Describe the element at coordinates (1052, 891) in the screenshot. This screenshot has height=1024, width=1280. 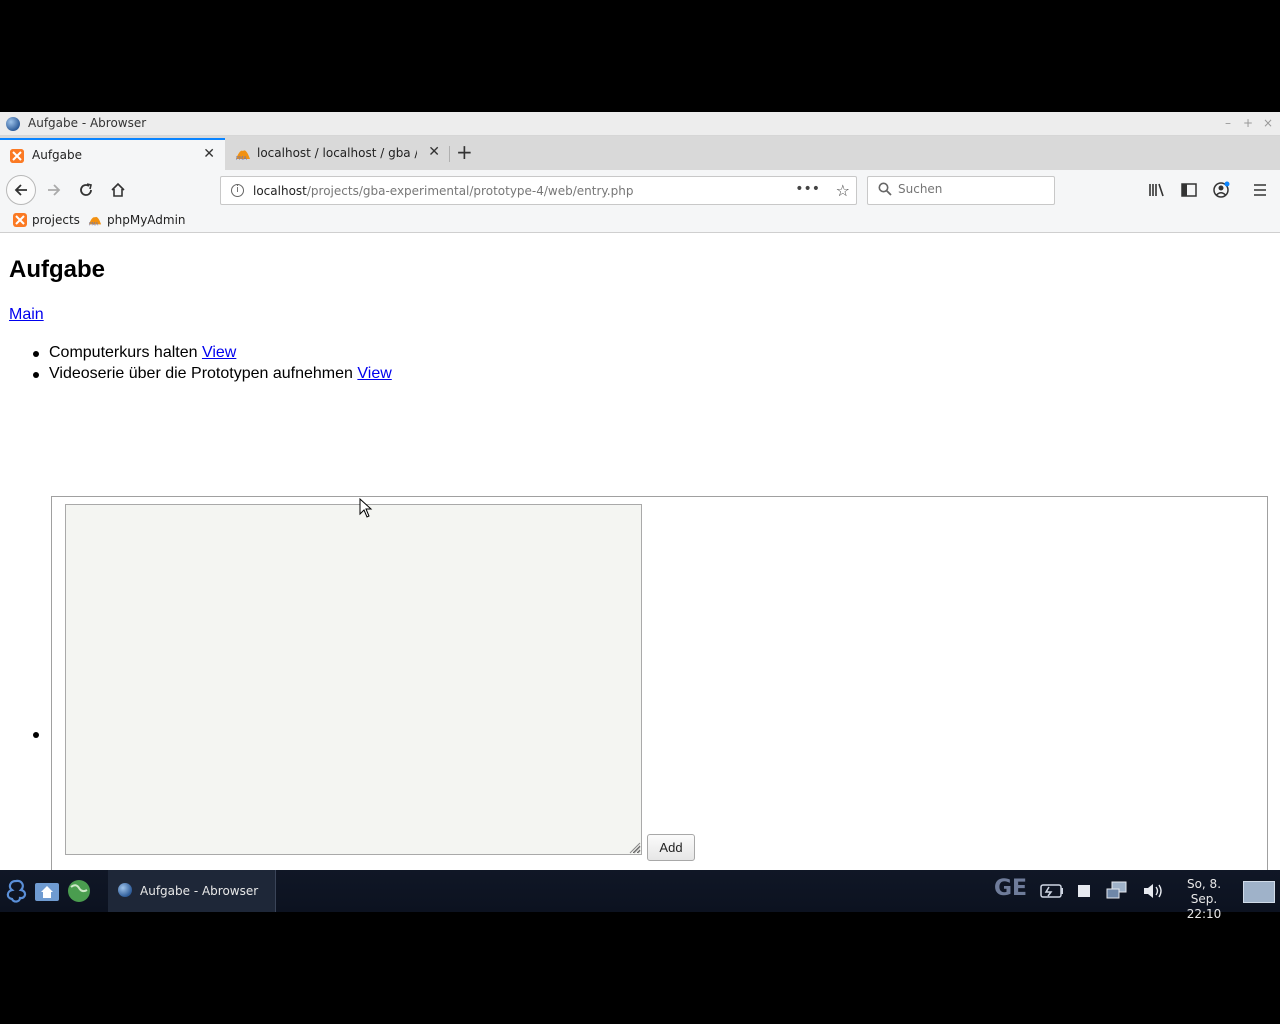
I see `battery-icon` at that location.